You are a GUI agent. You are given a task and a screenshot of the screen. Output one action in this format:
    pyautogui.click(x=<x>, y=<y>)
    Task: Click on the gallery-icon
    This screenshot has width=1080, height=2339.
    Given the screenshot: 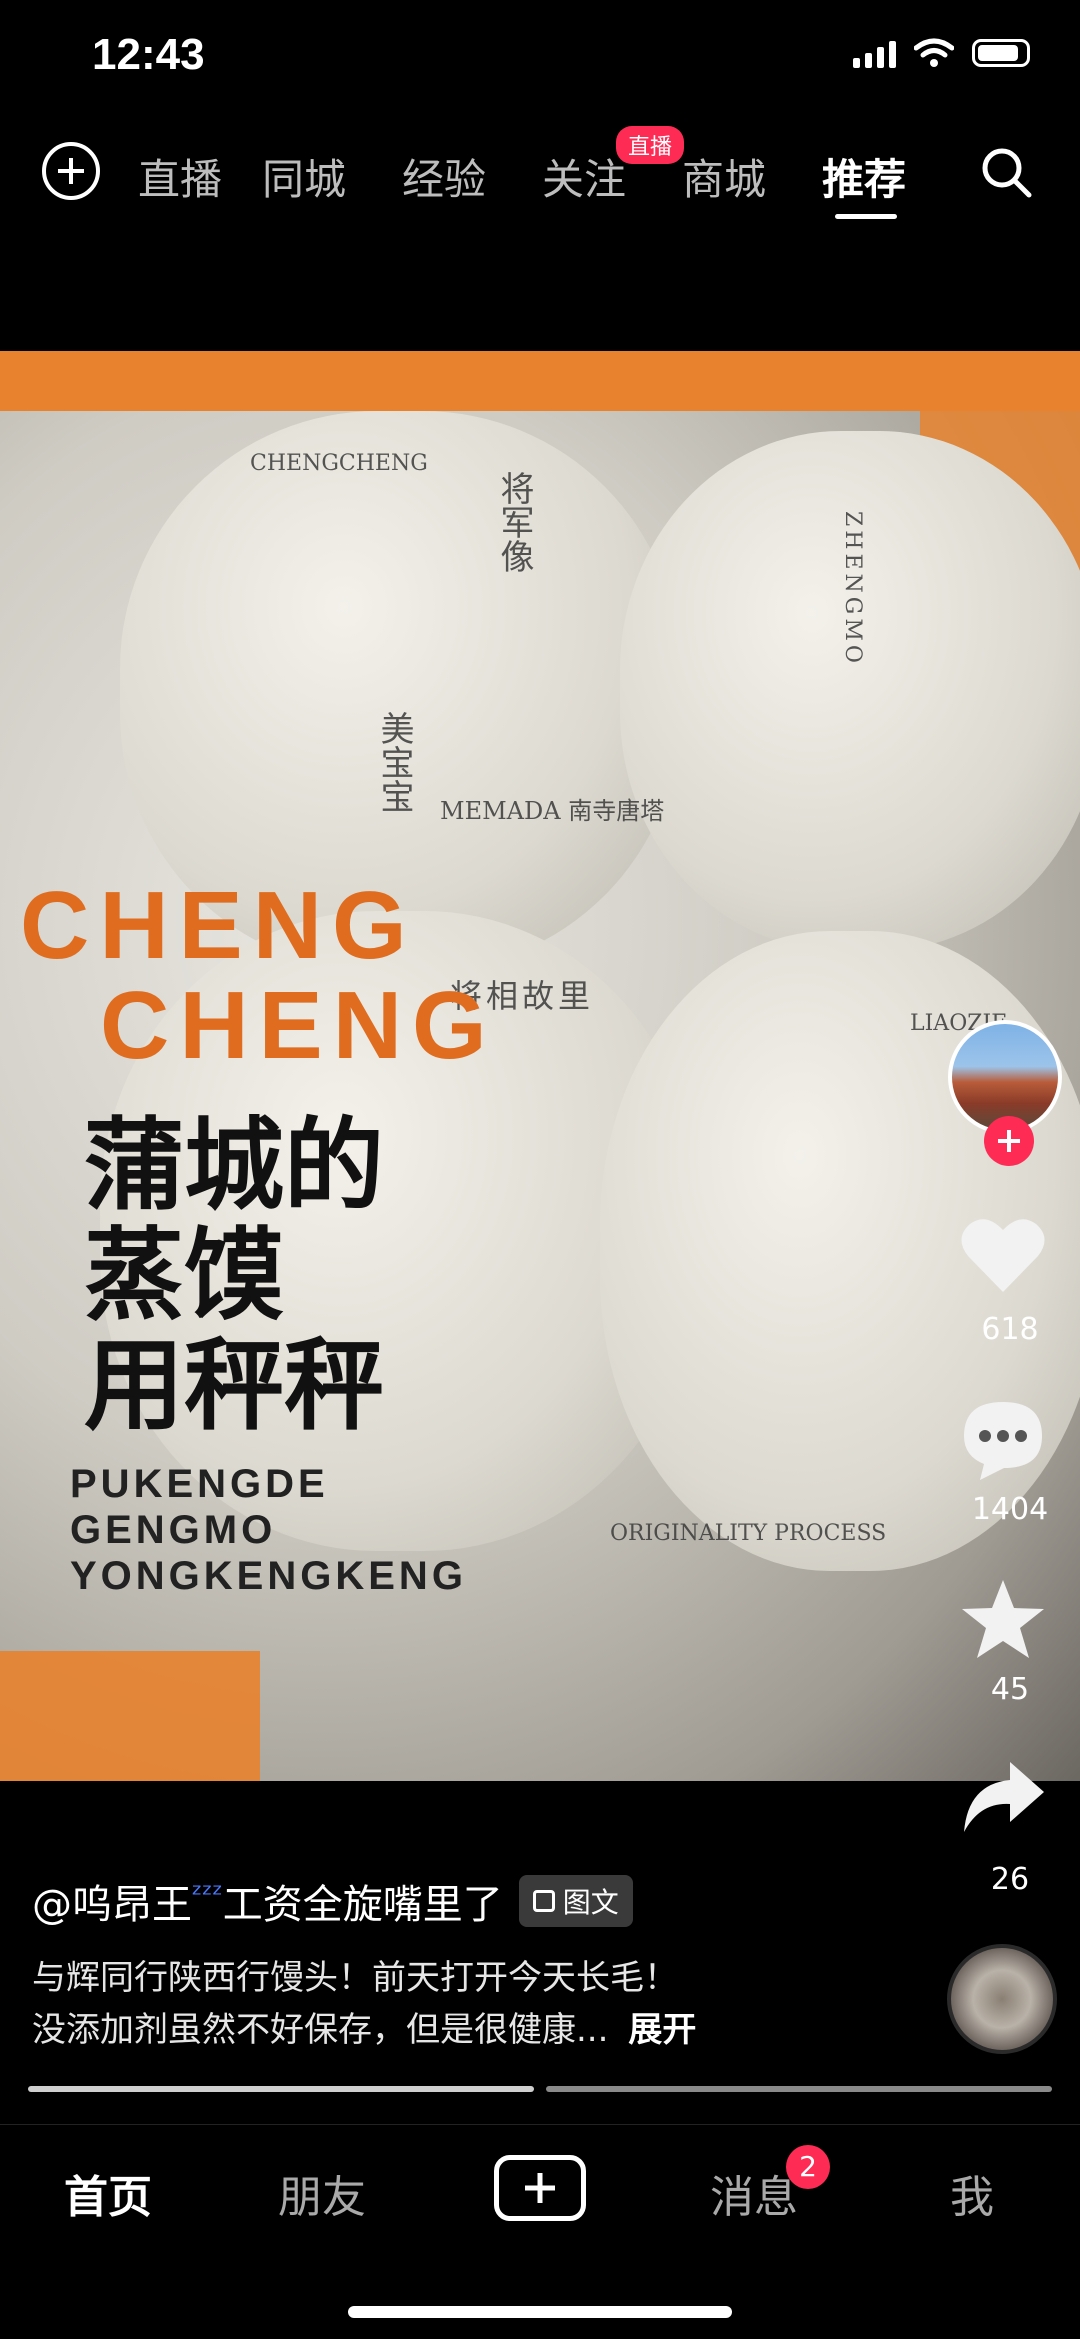 What is the action you would take?
    pyautogui.click(x=543, y=1901)
    